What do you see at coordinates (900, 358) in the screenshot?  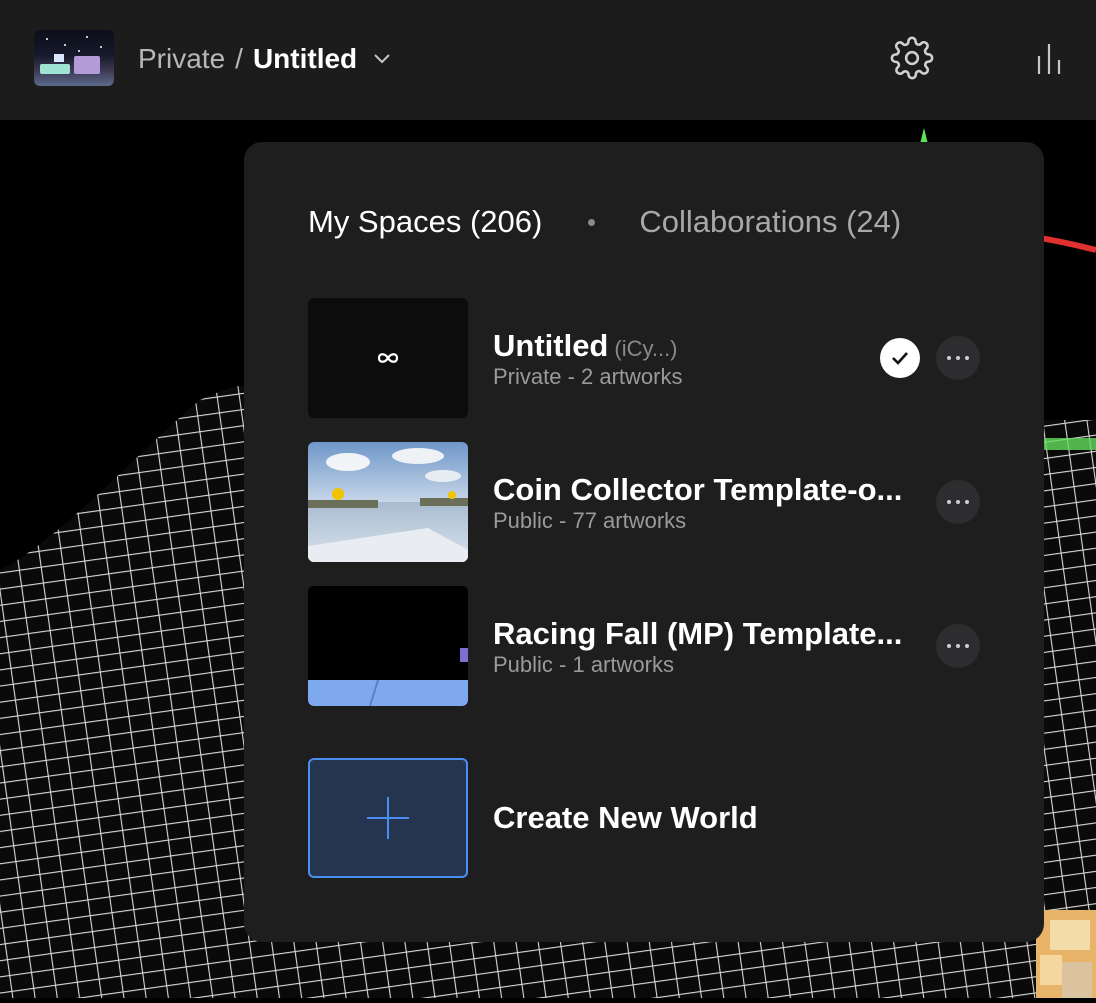 I see `selected-check-icon` at bounding box center [900, 358].